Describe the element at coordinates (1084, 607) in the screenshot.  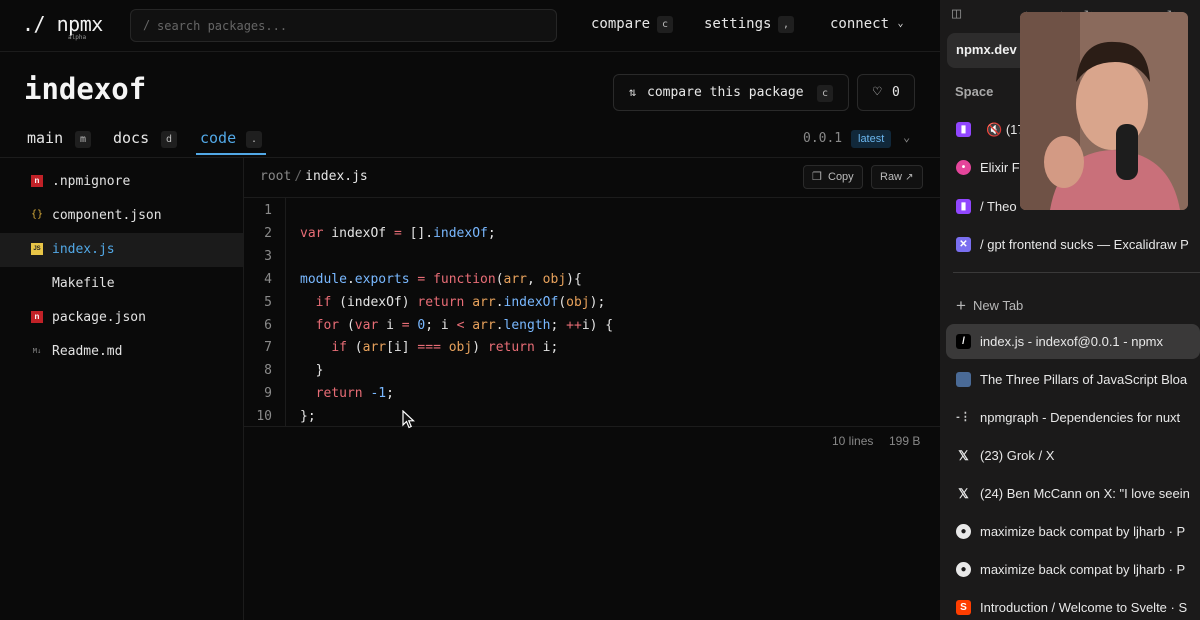
I see `tab-title: Introduction / Welcome to Svelte · S` at that location.